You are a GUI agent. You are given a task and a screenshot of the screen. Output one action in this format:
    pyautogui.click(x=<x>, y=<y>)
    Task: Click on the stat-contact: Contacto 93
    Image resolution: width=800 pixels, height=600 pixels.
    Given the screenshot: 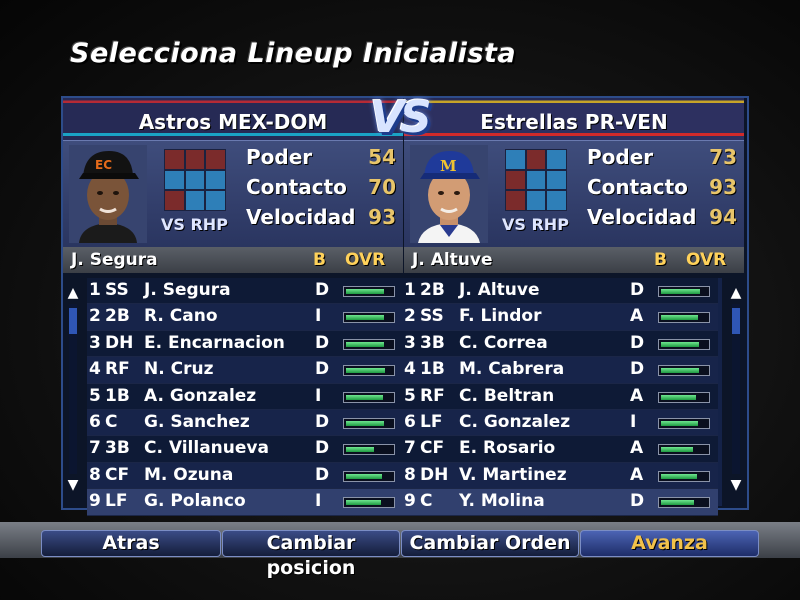 What is the action you would take?
    pyautogui.click(x=662, y=190)
    